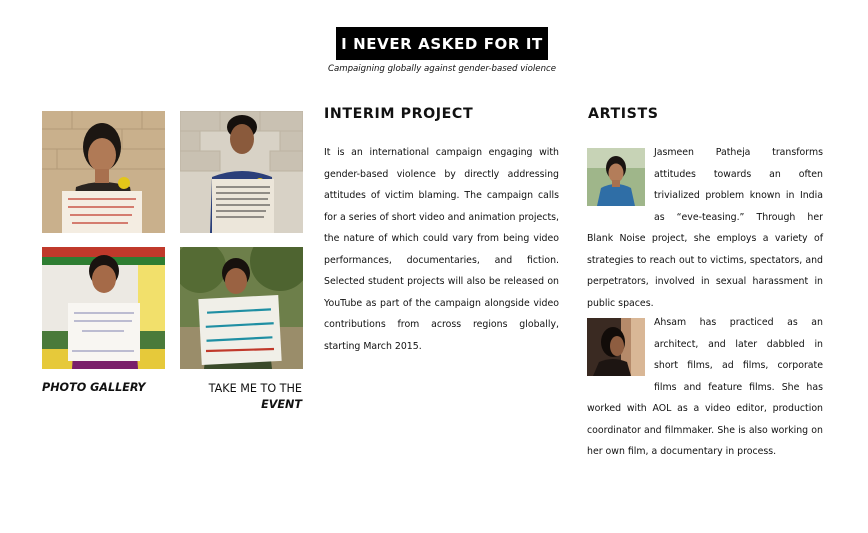 The image size is (868, 533). I want to click on page-title-text: I NEVER ASKED FOR IT, so click(442, 43).